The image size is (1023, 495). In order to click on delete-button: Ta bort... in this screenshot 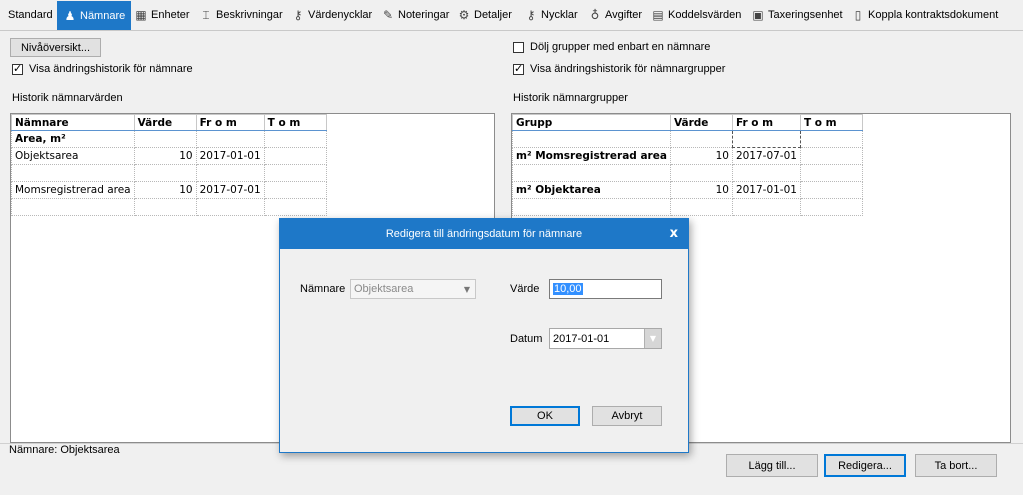, I will do `click(956, 465)`.